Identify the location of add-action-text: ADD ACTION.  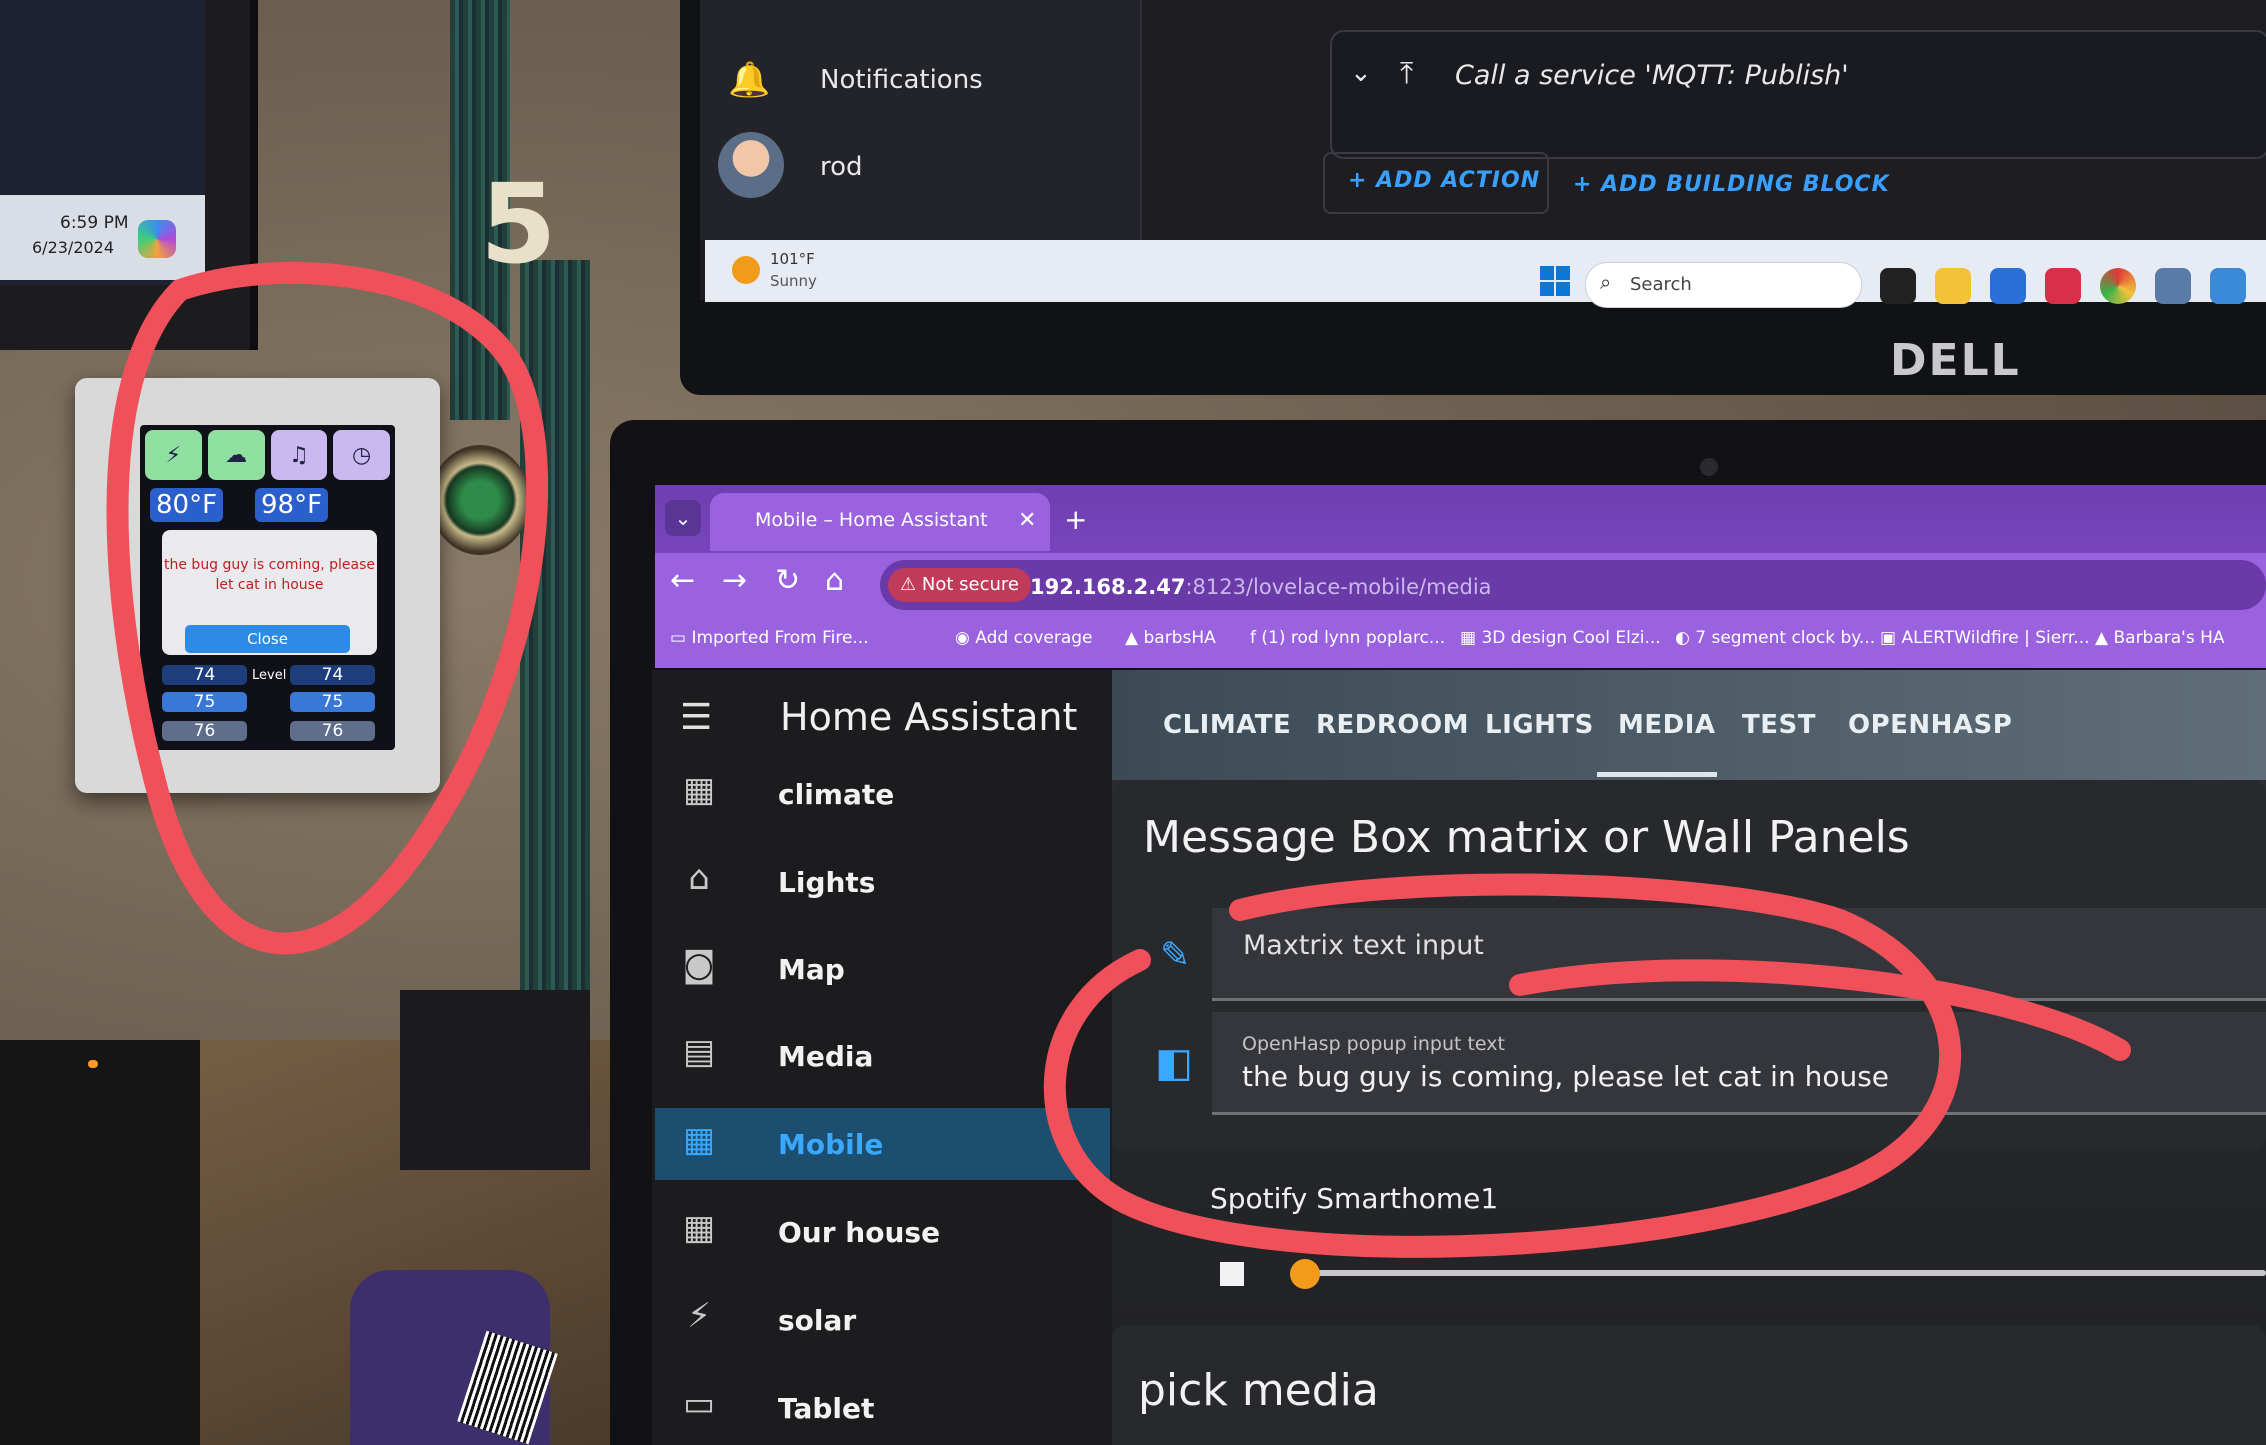
(1458, 180).